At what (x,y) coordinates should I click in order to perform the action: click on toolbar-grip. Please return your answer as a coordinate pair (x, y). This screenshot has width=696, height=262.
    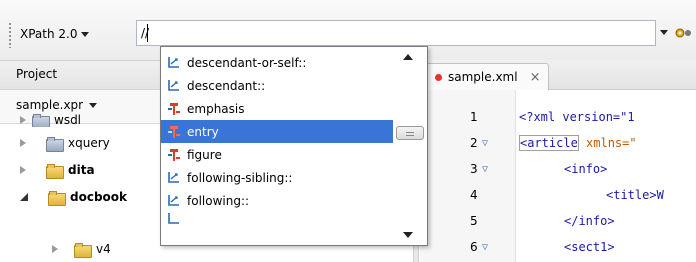
    Looking at the image, I should click on (10, 35).